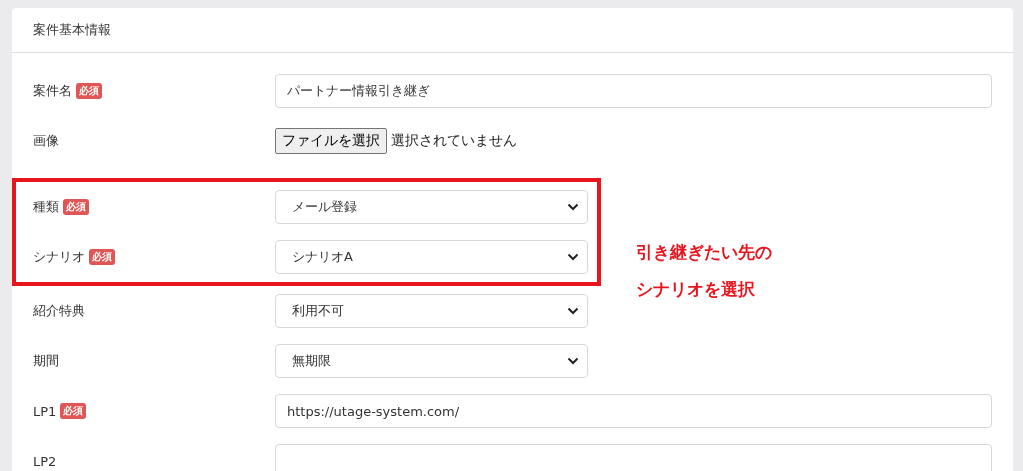  What do you see at coordinates (59, 311) in the screenshot?
I see `field-label: 紹介特典` at bounding box center [59, 311].